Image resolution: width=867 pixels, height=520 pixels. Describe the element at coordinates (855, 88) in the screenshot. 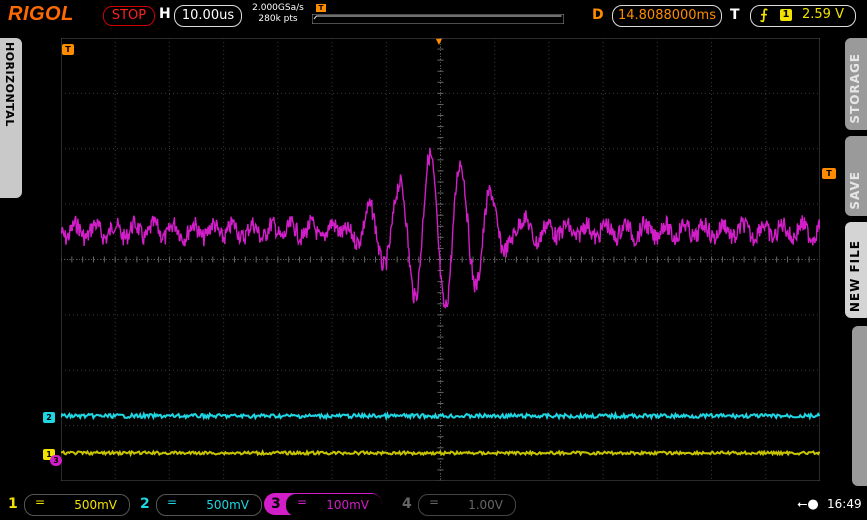

I see `storage-tab-label: STORAGE` at that location.